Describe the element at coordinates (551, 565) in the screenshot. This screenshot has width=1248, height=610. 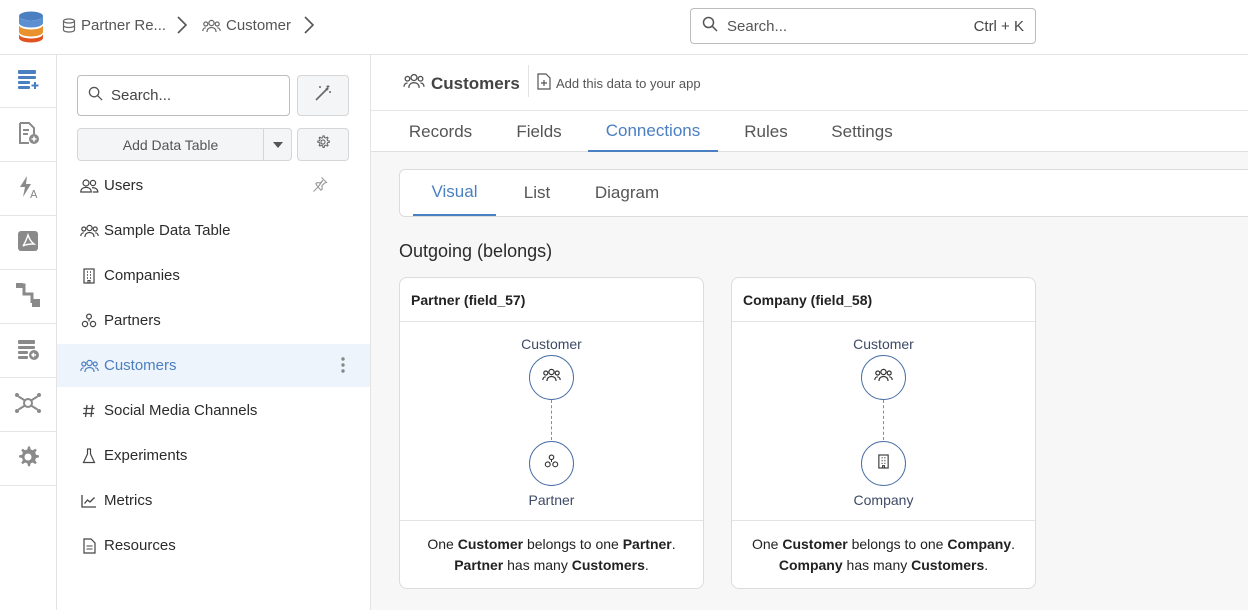
I see `description-line-2: Partner has many Customers.` at that location.